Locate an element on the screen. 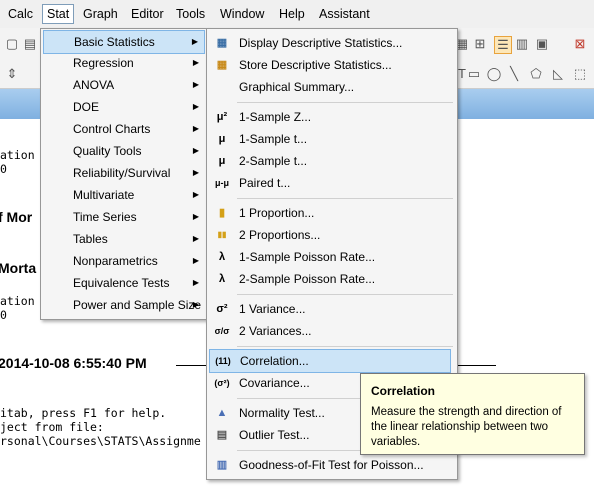  menu-editor: Editor is located at coordinates (147, 14).